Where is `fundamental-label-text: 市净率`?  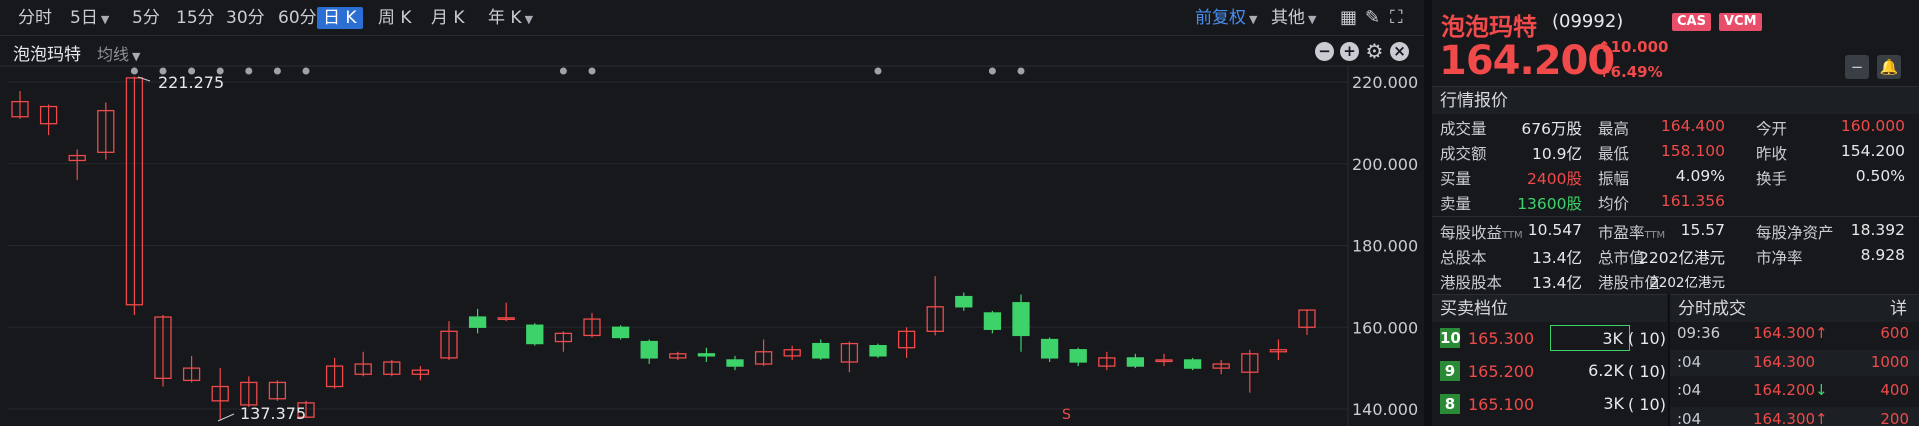 fundamental-label-text: 市净率 is located at coordinates (1779, 258).